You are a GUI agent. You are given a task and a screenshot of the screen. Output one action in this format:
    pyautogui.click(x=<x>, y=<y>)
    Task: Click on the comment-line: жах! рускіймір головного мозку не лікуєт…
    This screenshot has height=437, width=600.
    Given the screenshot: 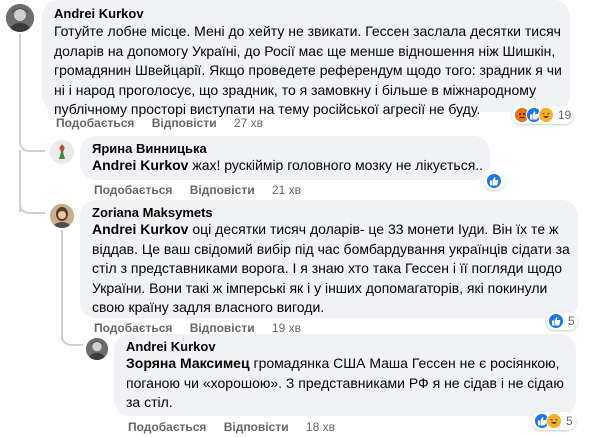 What is the action you would take?
    pyautogui.click(x=336, y=165)
    